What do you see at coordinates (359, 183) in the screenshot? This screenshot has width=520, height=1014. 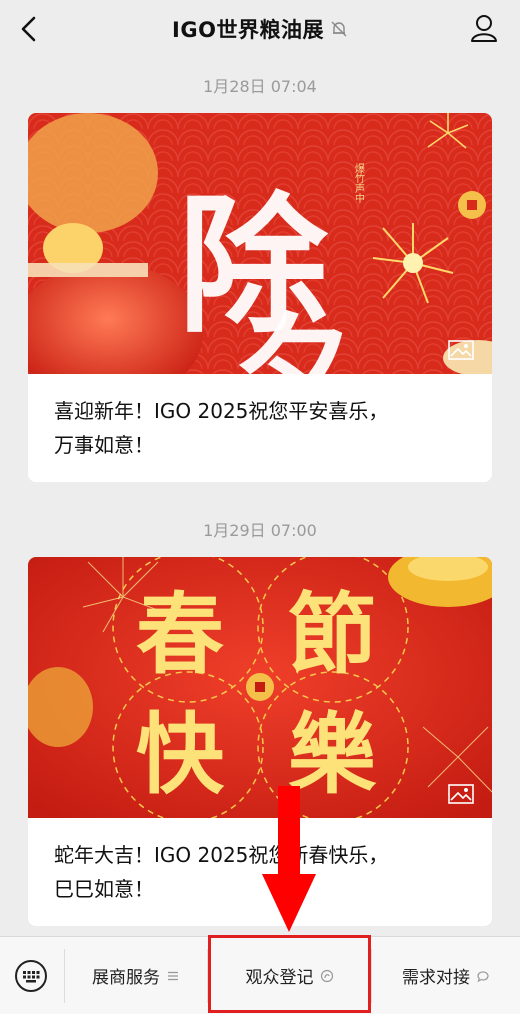 I see `svg-text: 爆竹声中` at bounding box center [359, 183].